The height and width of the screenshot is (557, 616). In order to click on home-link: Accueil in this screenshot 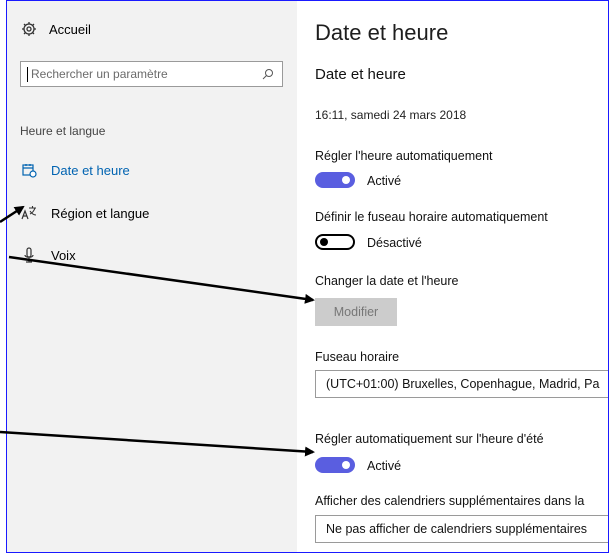, I will do `click(56, 29)`.